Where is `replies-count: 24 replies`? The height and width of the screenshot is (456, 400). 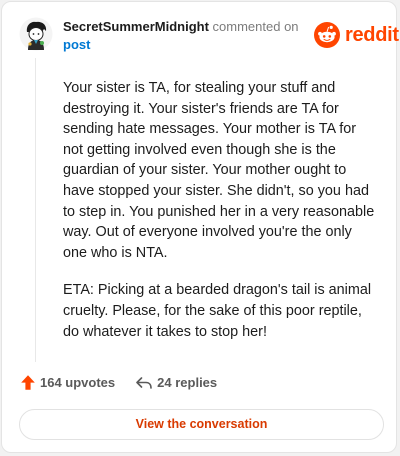
replies-count: 24 replies is located at coordinates (187, 382).